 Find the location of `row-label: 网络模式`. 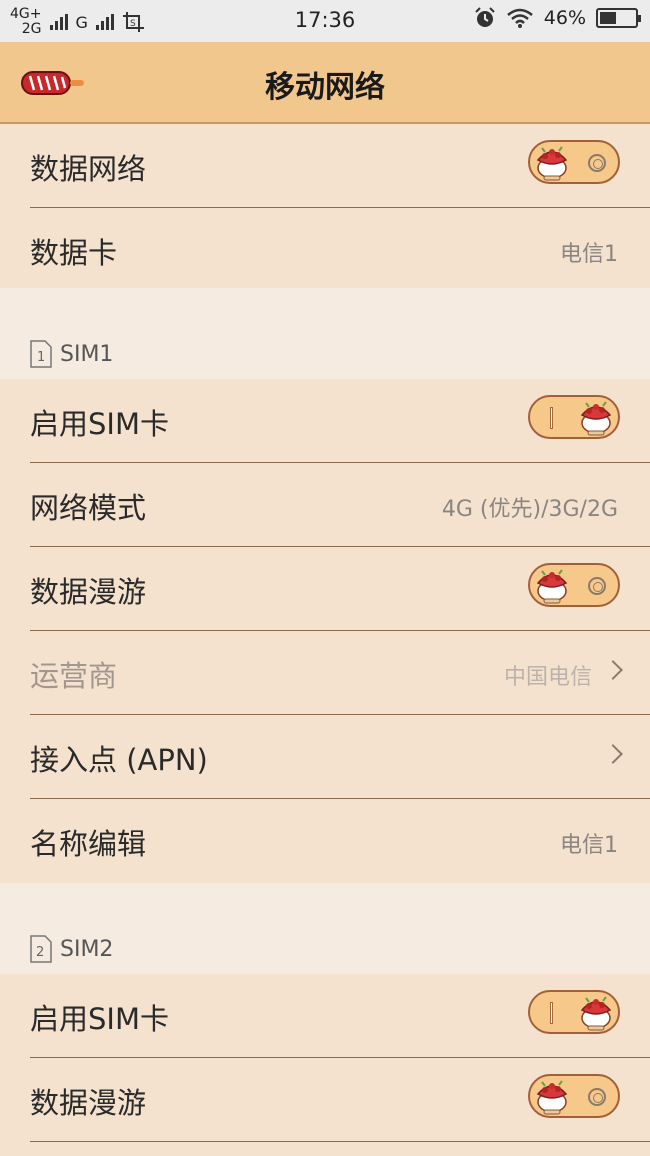

row-label: 网络模式 is located at coordinates (88, 508).